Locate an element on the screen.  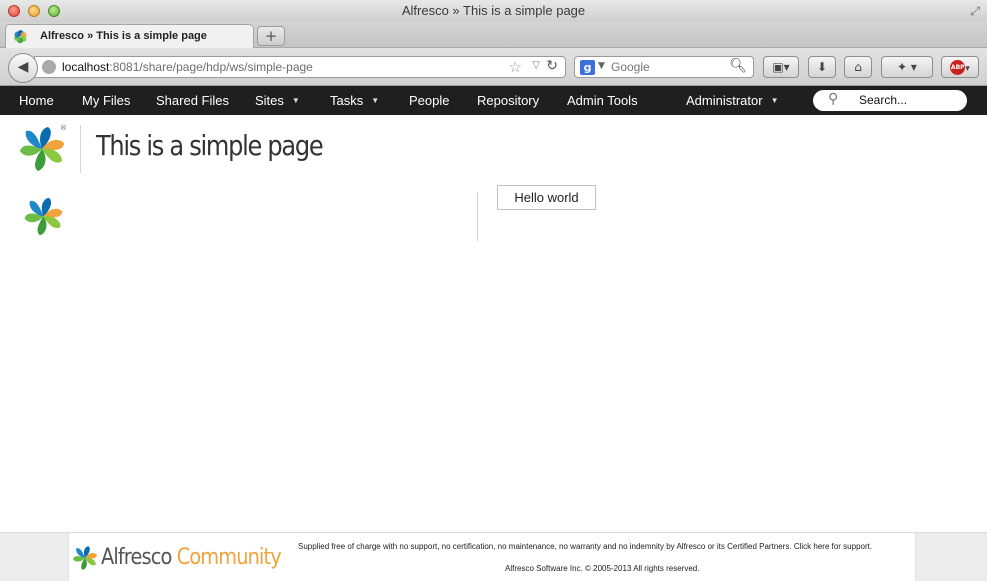
registered-mark: ® is located at coordinates (63, 128).